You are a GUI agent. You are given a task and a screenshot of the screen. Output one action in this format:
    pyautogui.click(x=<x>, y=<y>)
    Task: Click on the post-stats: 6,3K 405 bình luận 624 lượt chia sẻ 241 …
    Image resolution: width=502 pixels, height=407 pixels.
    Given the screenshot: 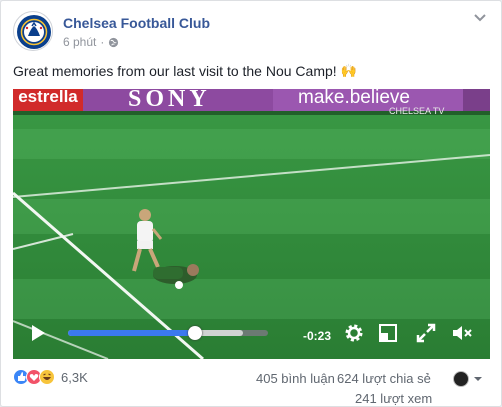 What is the action you would take?
    pyautogui.click(x=252, y=387)
    